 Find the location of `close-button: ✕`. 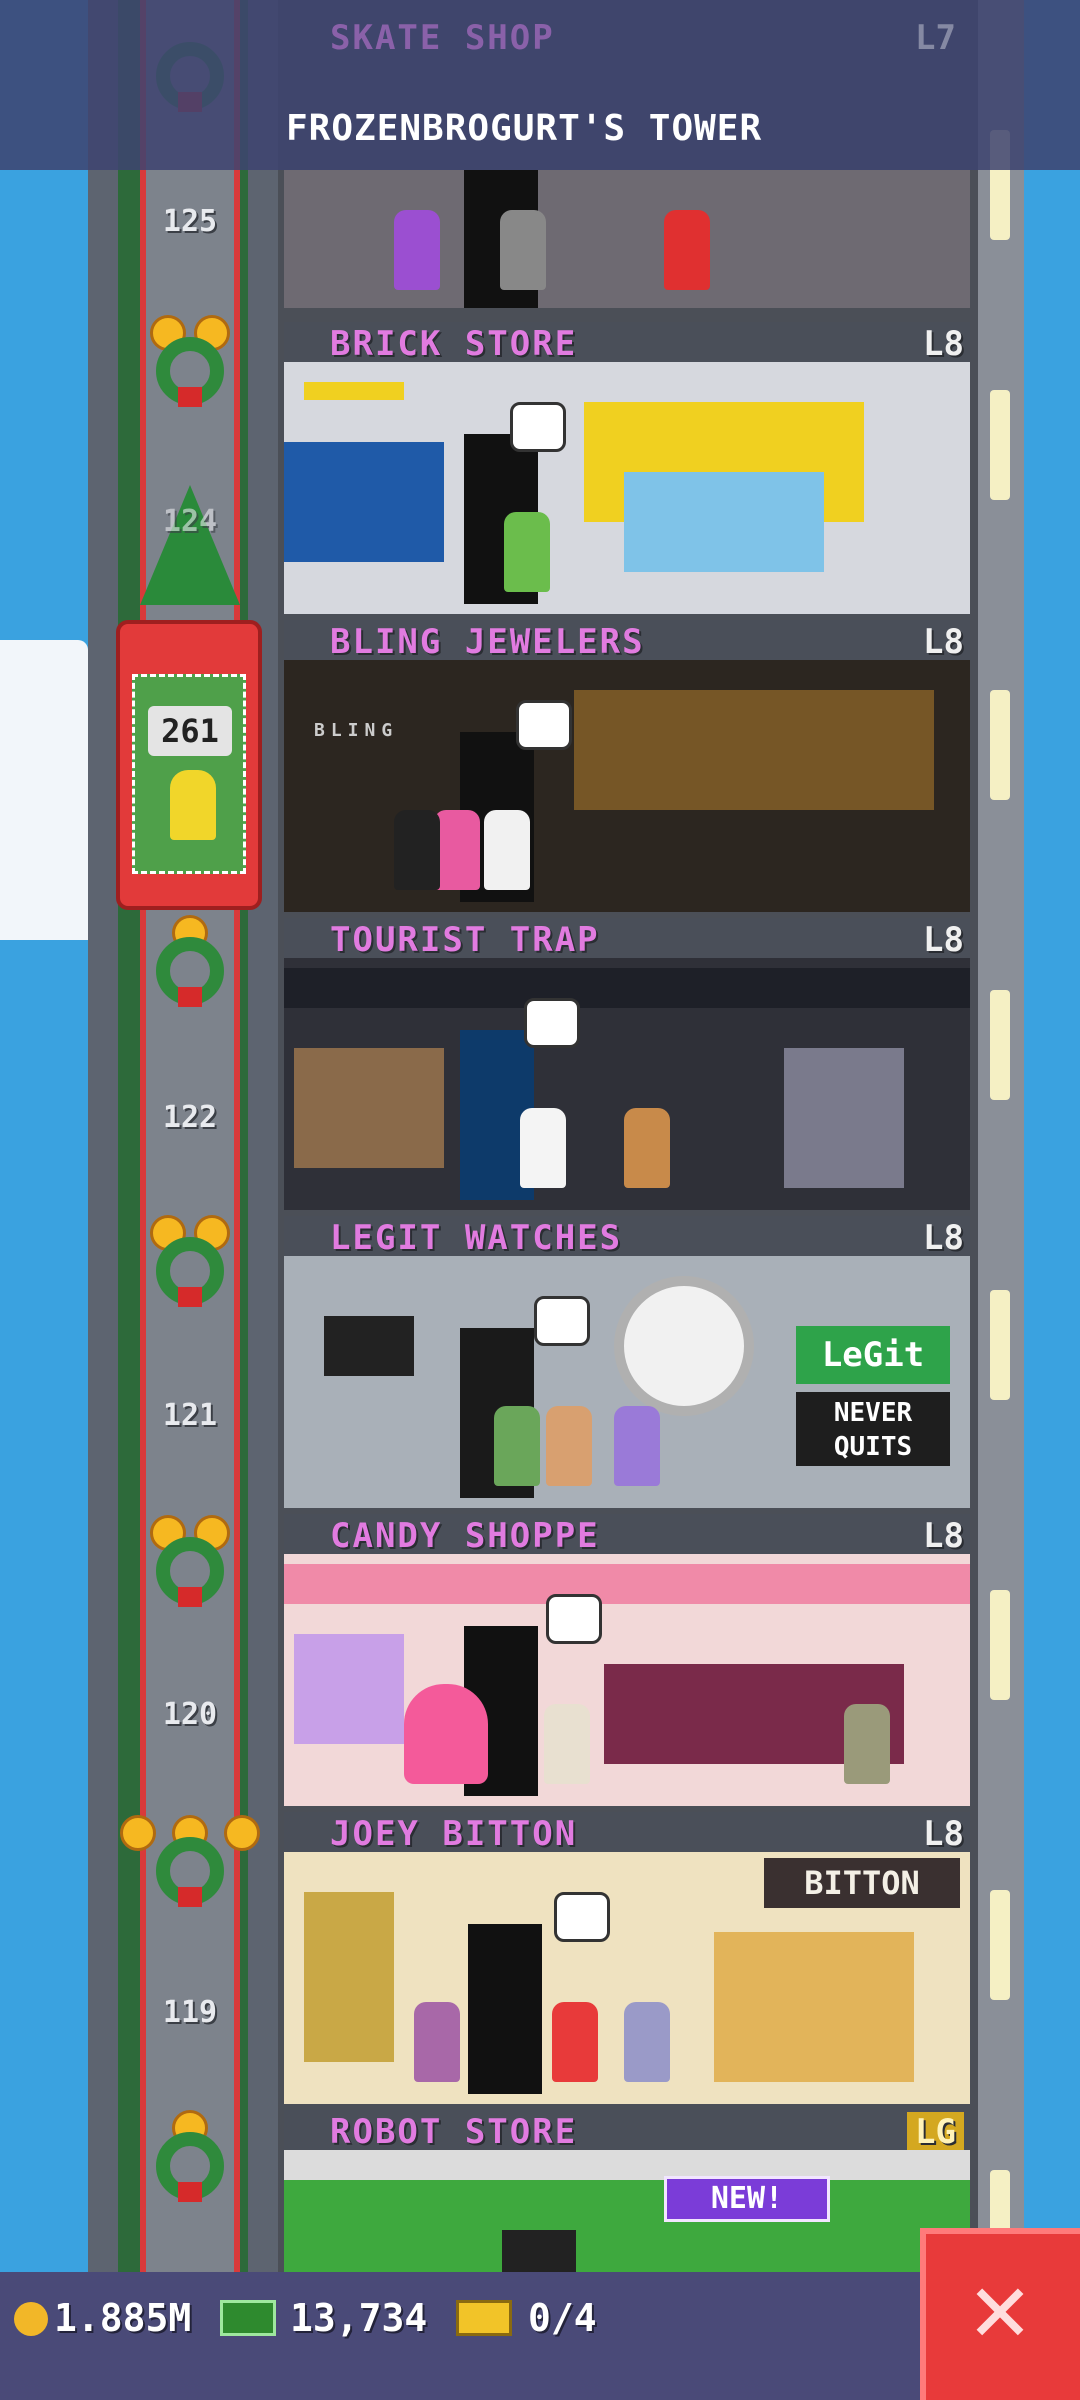

close-button: ✕ is located at coordinates (1000, 2314).